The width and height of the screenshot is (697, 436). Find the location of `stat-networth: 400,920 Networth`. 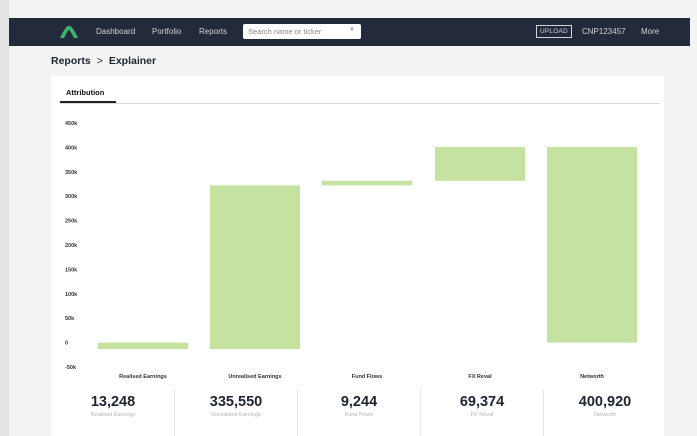

stat-networth: 400,920 Networth is located at coordinates (605, 406).